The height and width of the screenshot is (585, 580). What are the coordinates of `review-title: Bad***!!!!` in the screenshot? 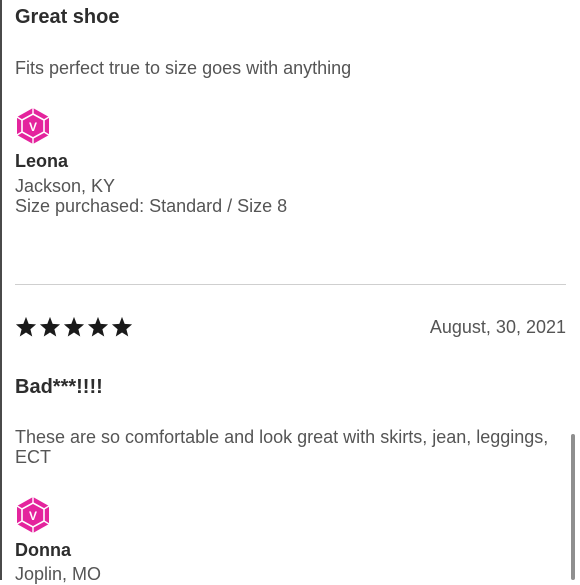 It's located at (59, 387).